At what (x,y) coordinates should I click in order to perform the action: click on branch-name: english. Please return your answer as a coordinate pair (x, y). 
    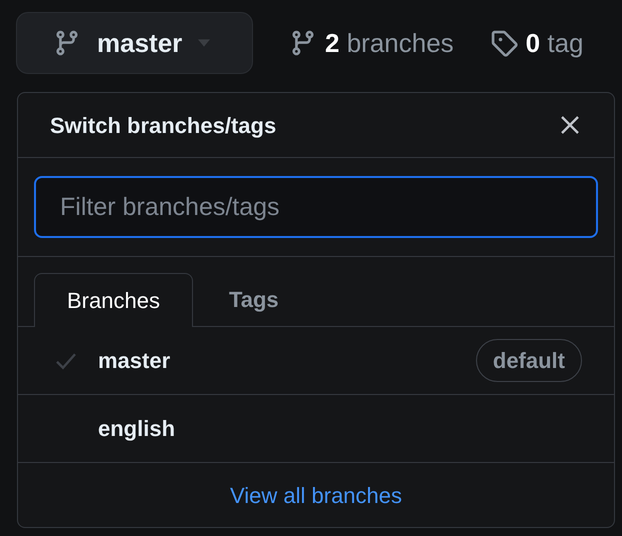
    Looking at the image, I should click on (137, 429).